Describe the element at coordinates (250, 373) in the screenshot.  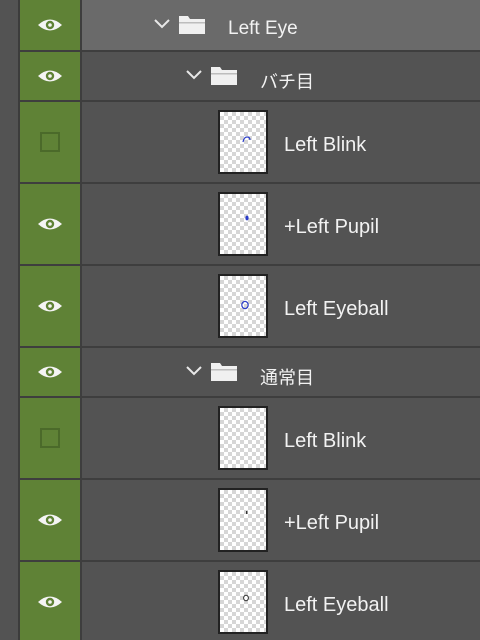
I see `layer-group-row: 通常目` at that location.